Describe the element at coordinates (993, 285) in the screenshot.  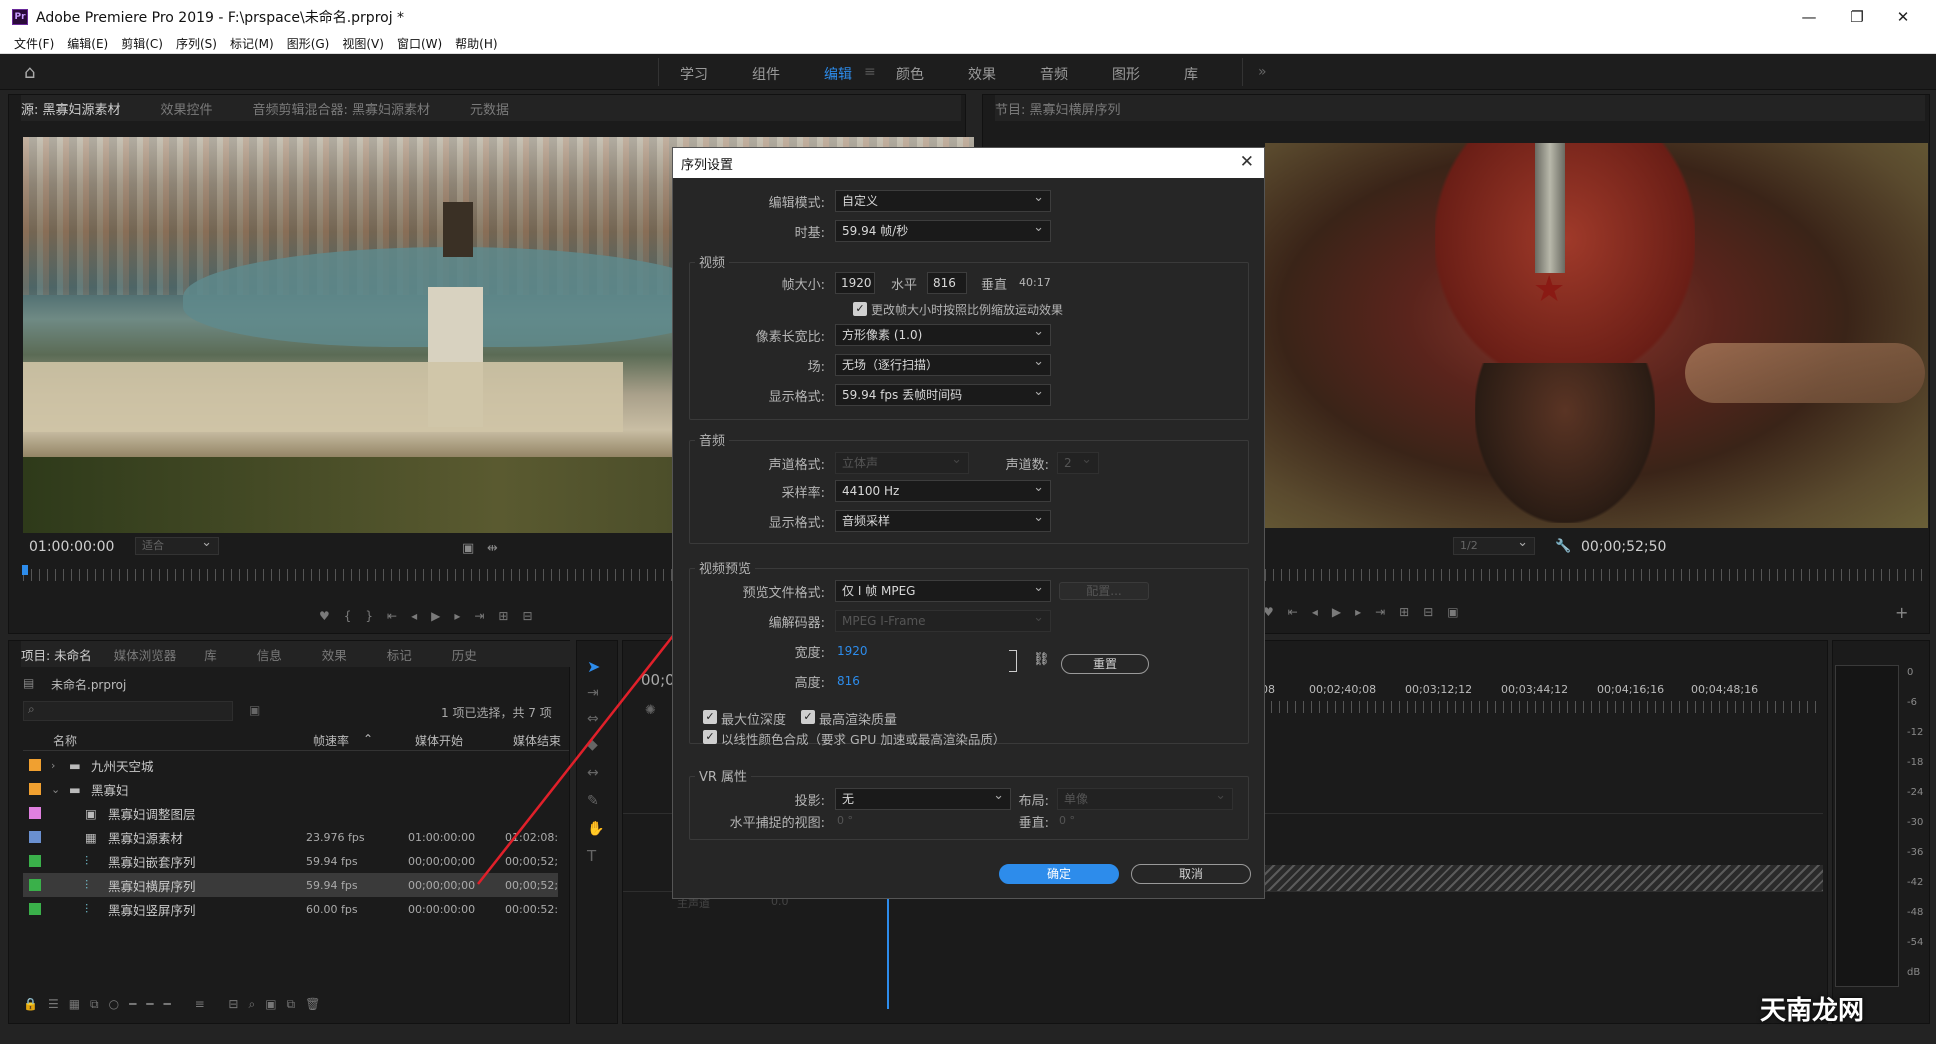
I see `vertical-label: 垂直` at that location.